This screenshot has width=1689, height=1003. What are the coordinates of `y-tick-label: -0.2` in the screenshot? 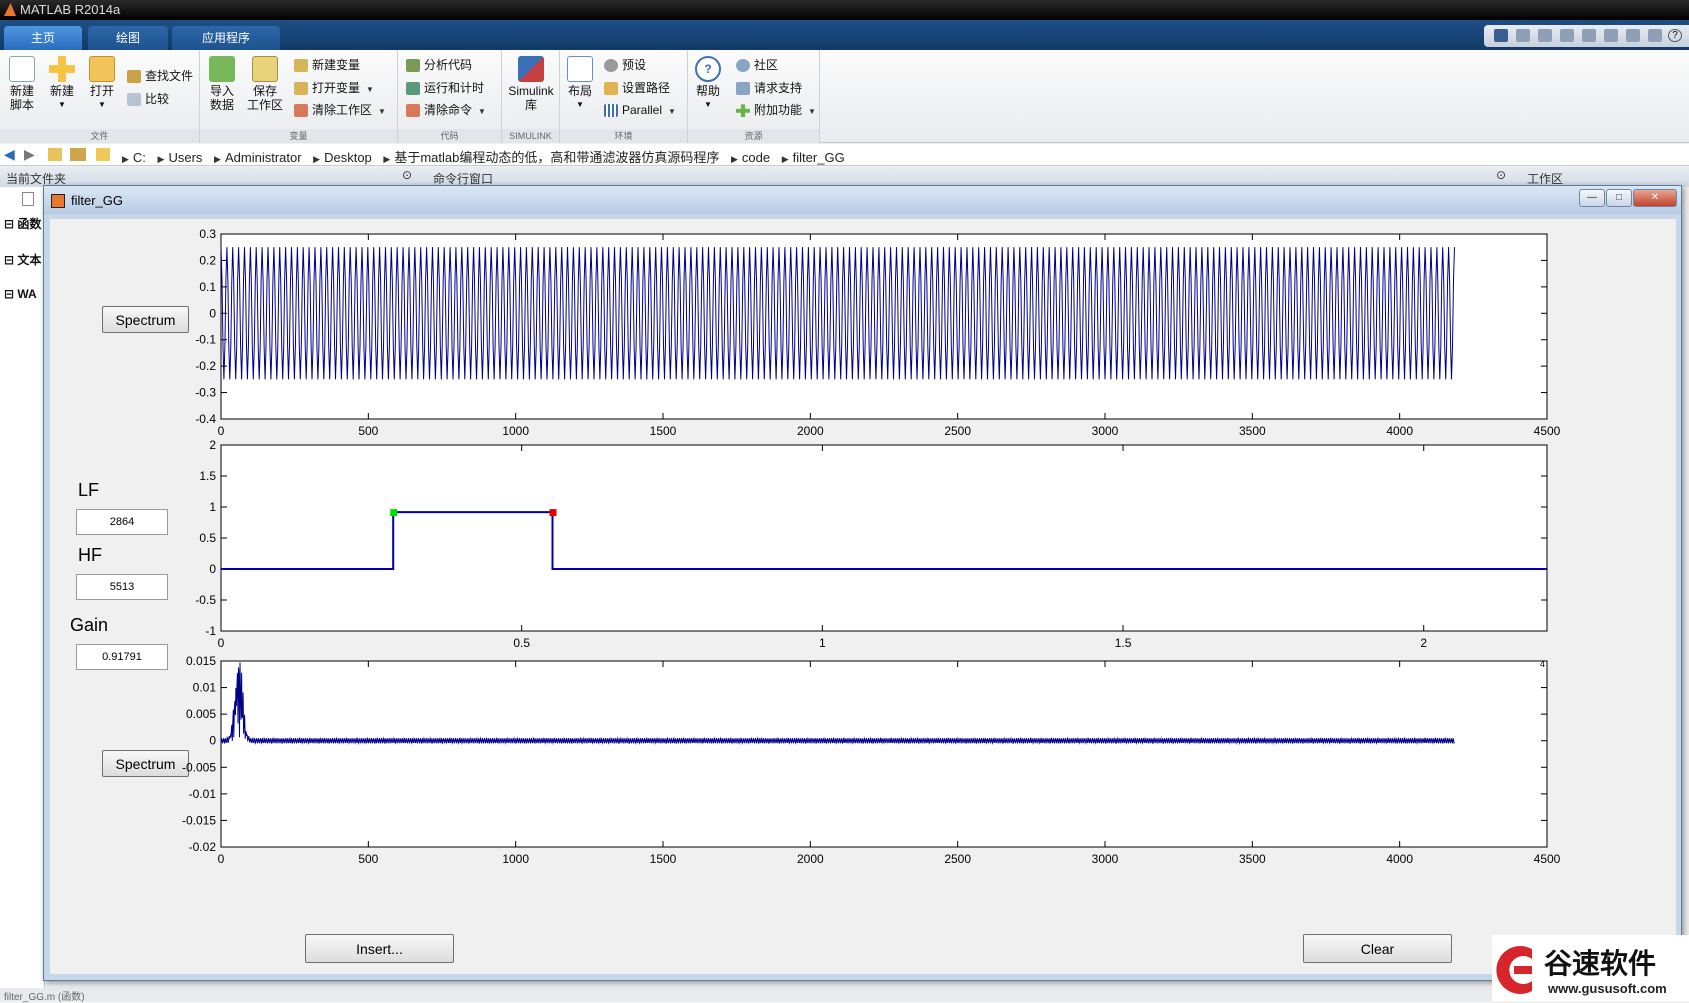 It's located at (205, 366).